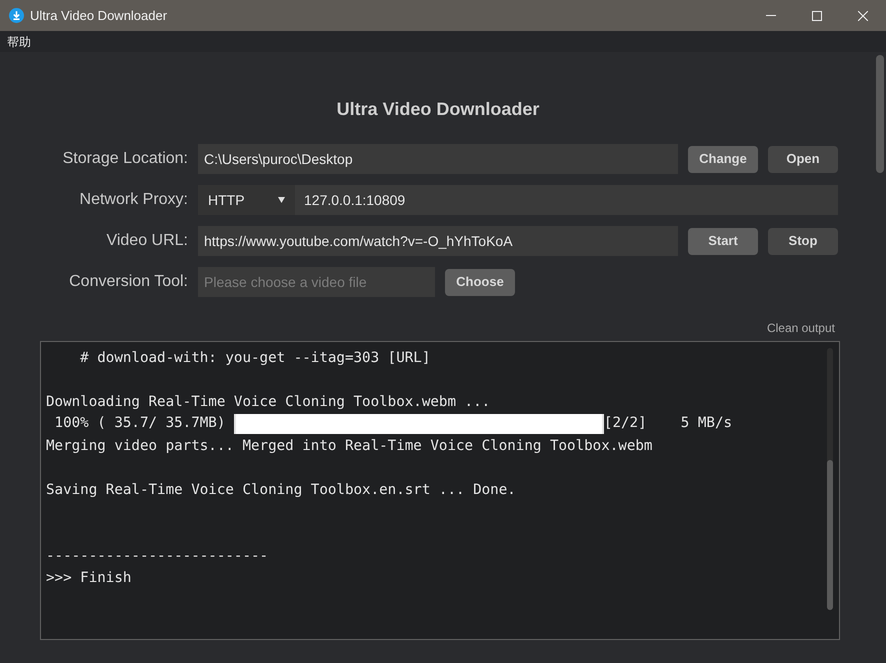 The image size is (886, 663). I want to click on maximize-icon, so click(817, 15).